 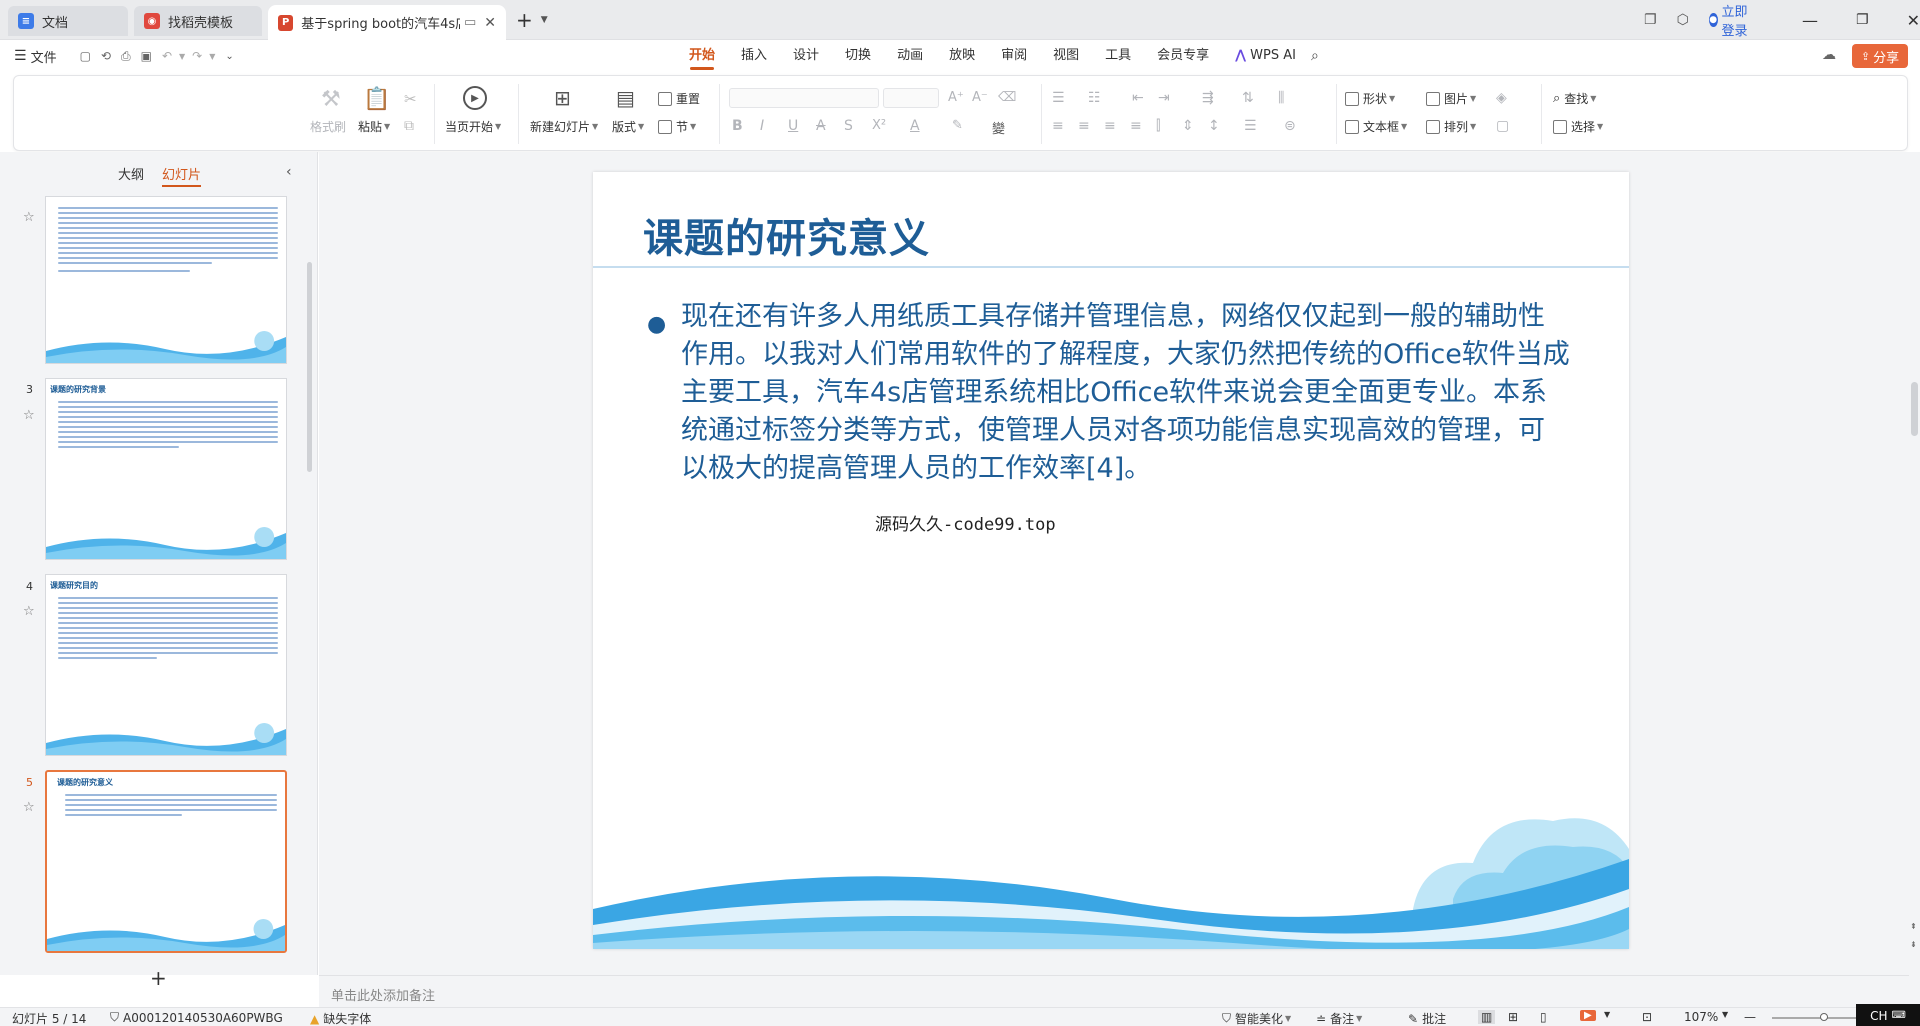 I want to click on font-shrink-icon: A⁻, so click(x=980, y=97).